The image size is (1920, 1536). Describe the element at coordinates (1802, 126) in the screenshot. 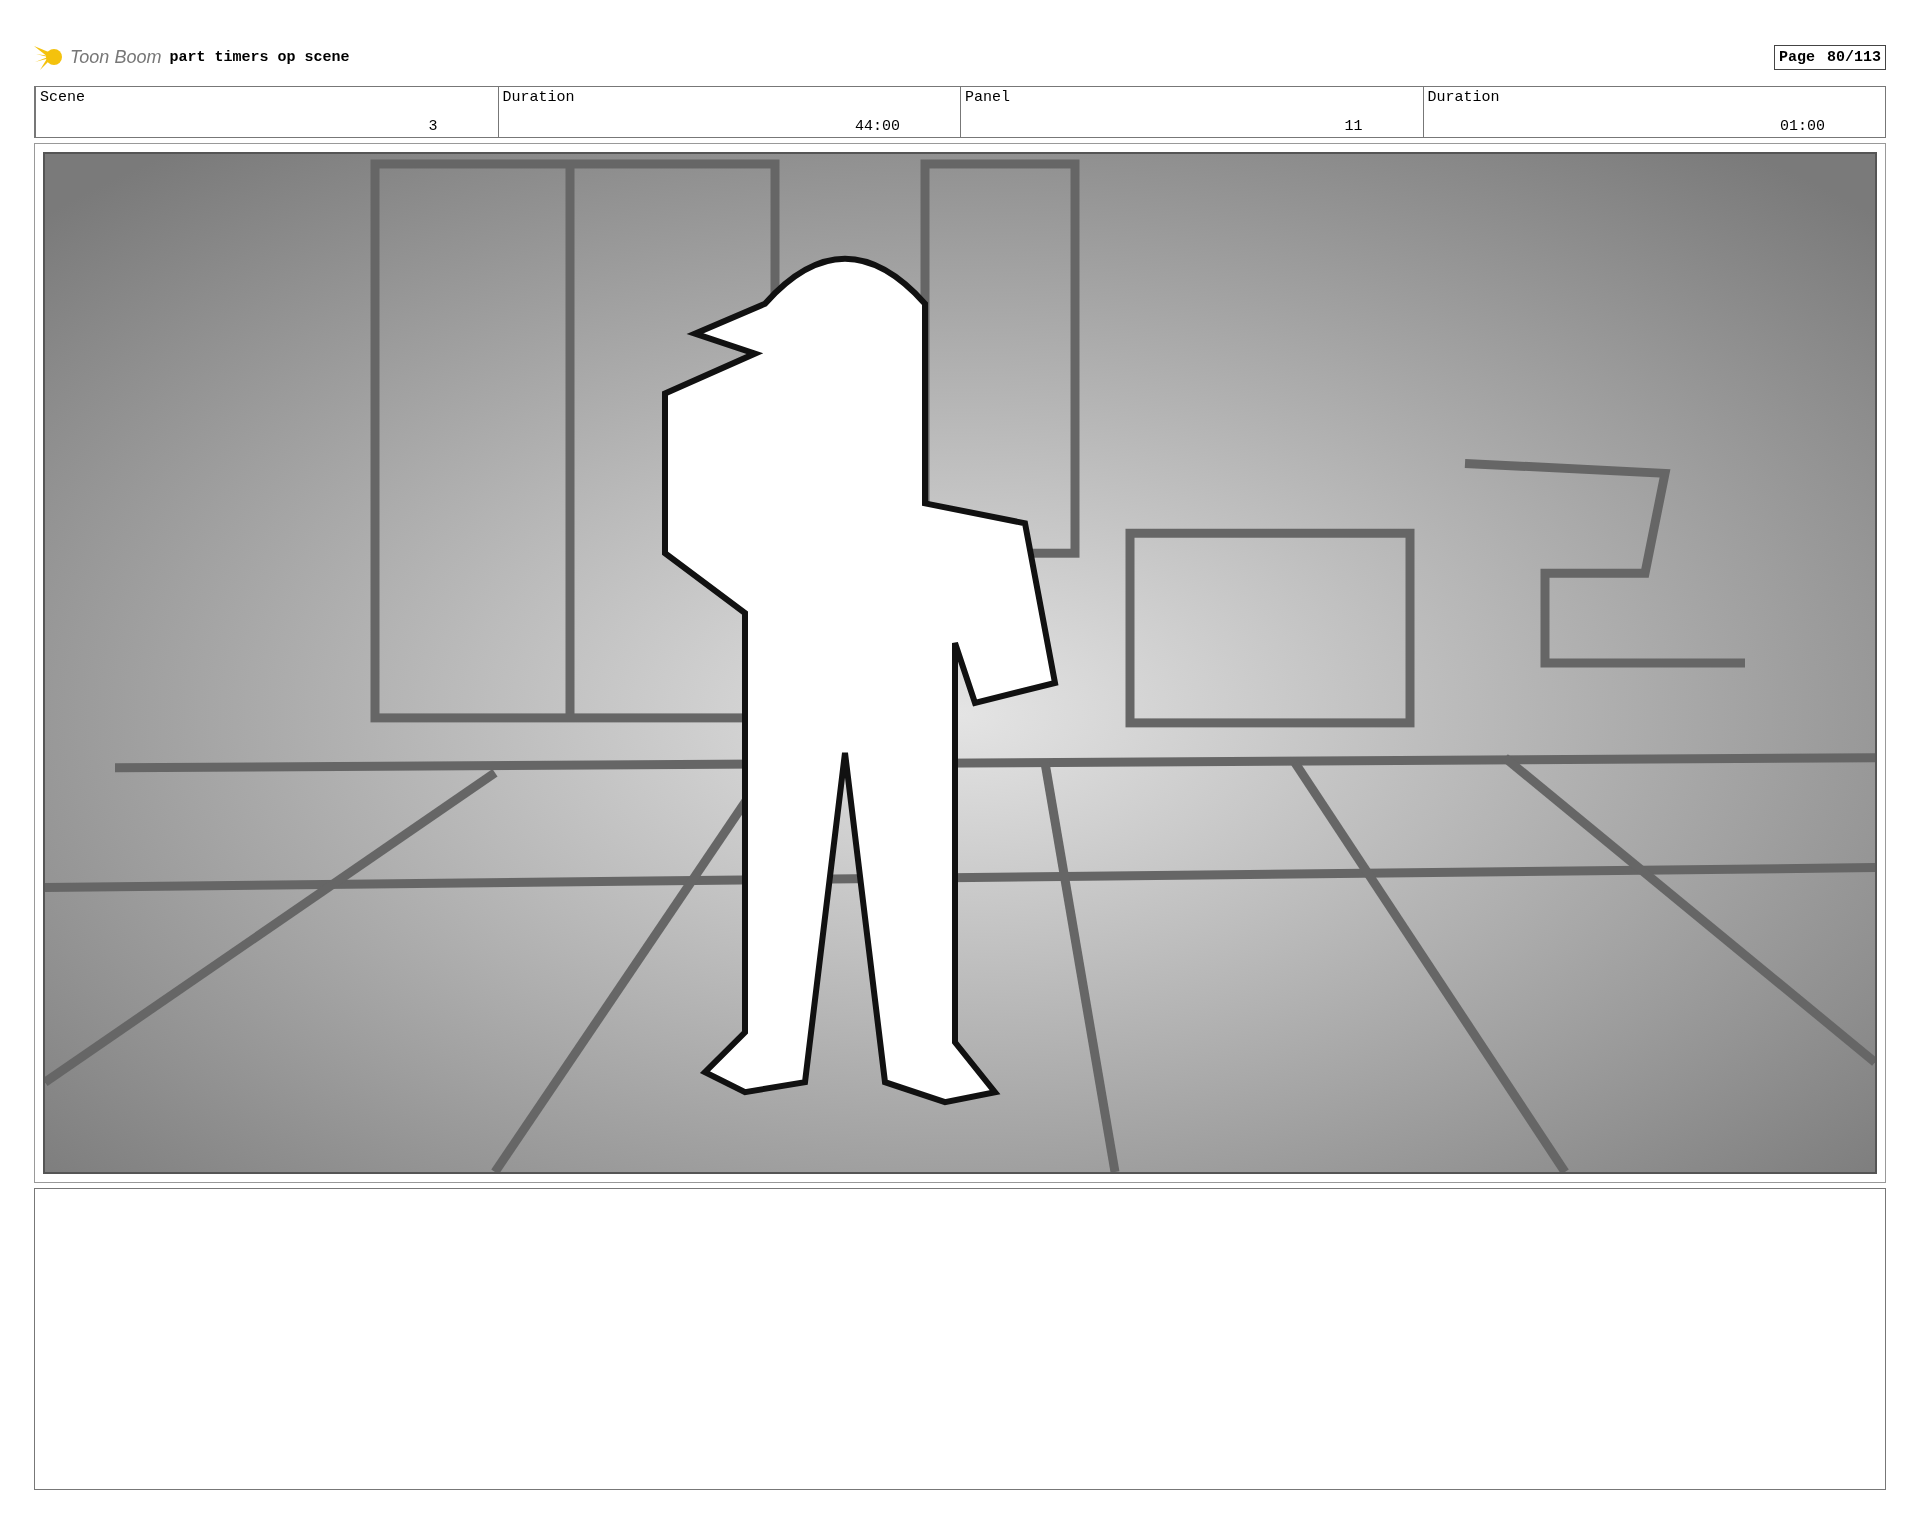

I see `field-value: 01:00` at that location.